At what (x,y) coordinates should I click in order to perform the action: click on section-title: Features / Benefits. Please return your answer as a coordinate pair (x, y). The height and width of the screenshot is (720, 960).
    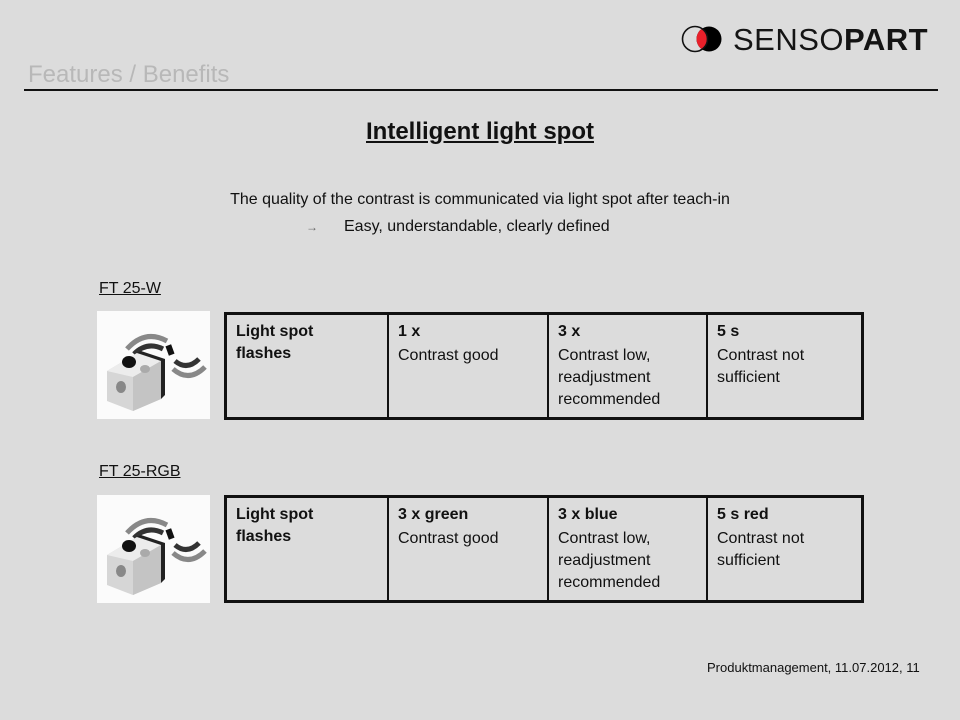
    Looking at the image, I should click on (129, 74).